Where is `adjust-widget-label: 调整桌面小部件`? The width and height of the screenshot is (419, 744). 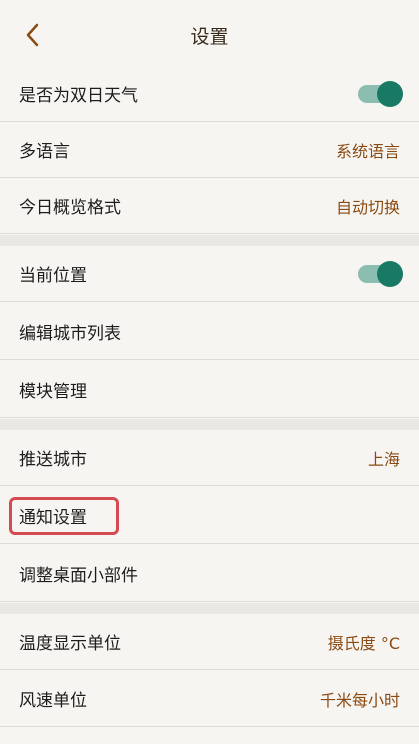 adjust-widget-label: 调整桌面小部件 is located at coordinates (78, 576).